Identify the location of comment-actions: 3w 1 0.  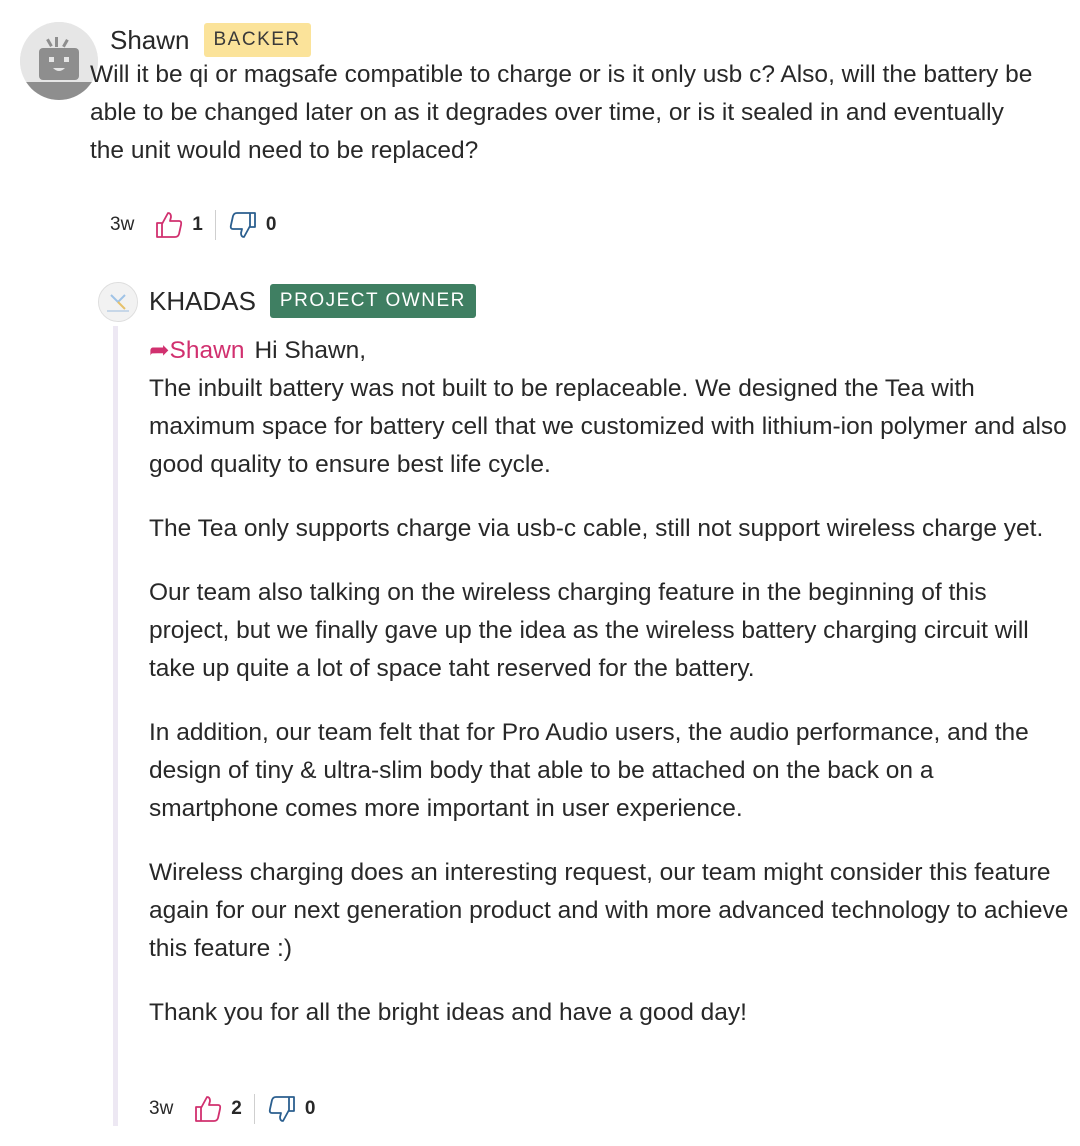
(193, 225).